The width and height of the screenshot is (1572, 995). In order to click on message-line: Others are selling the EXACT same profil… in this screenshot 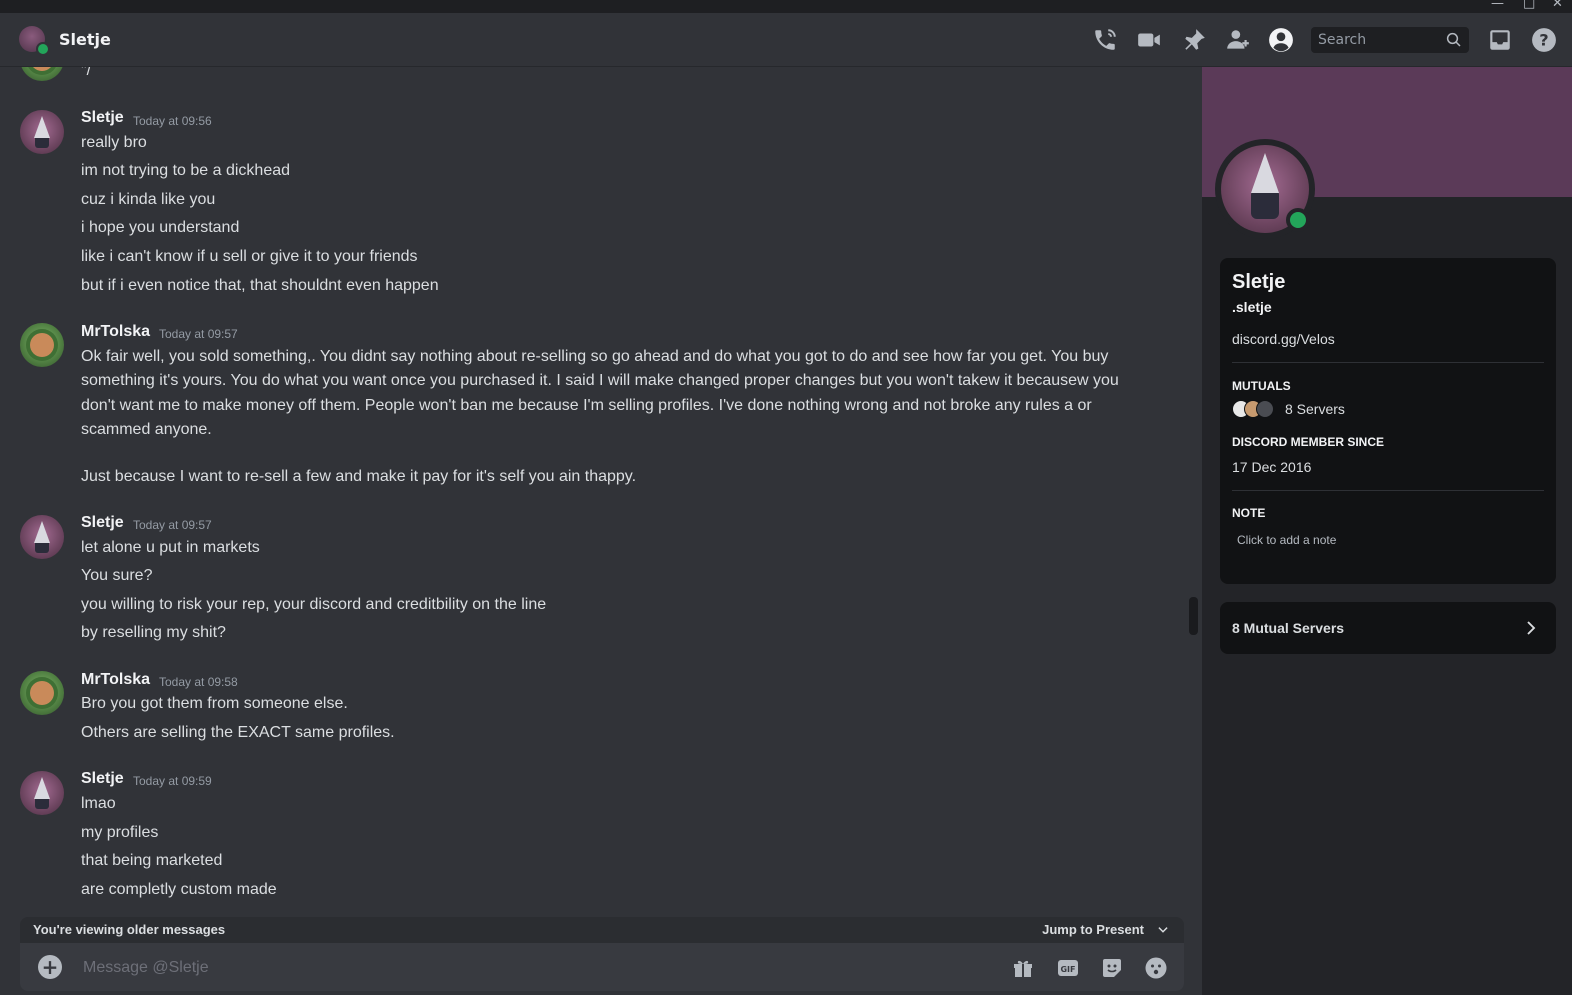, I will do `click(238, 732)`.